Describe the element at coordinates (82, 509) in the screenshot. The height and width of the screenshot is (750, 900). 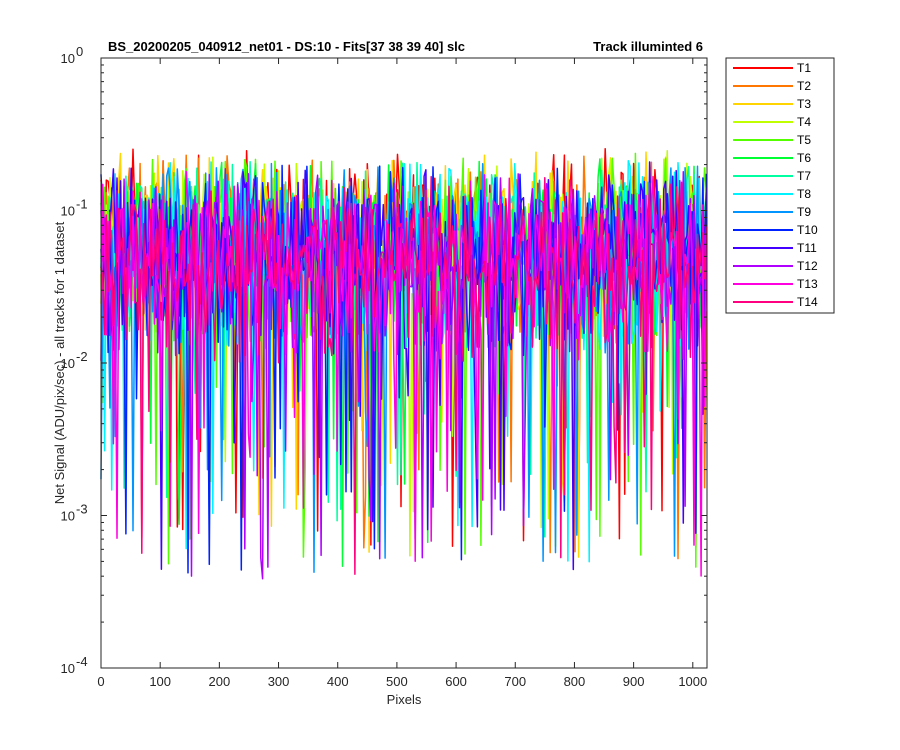
I see `y-tick-label-exponent: -3` at that location.